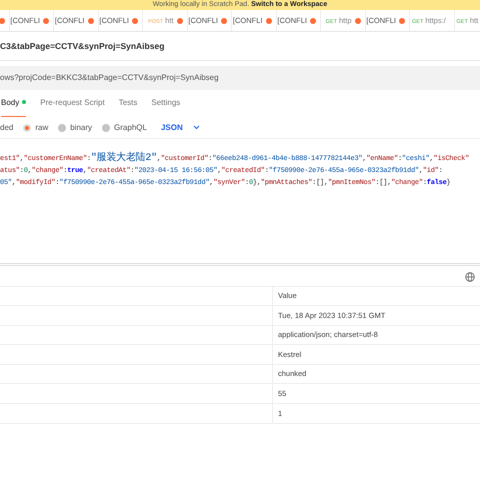 The width and height of the screenshot is (480, 480). Describe the element at coordinates (240, 78) in the screenshot. I see `url-field: ows?projCode=BKKC3&tabPage=CCTV&synProj=SynAibseg` at that location.